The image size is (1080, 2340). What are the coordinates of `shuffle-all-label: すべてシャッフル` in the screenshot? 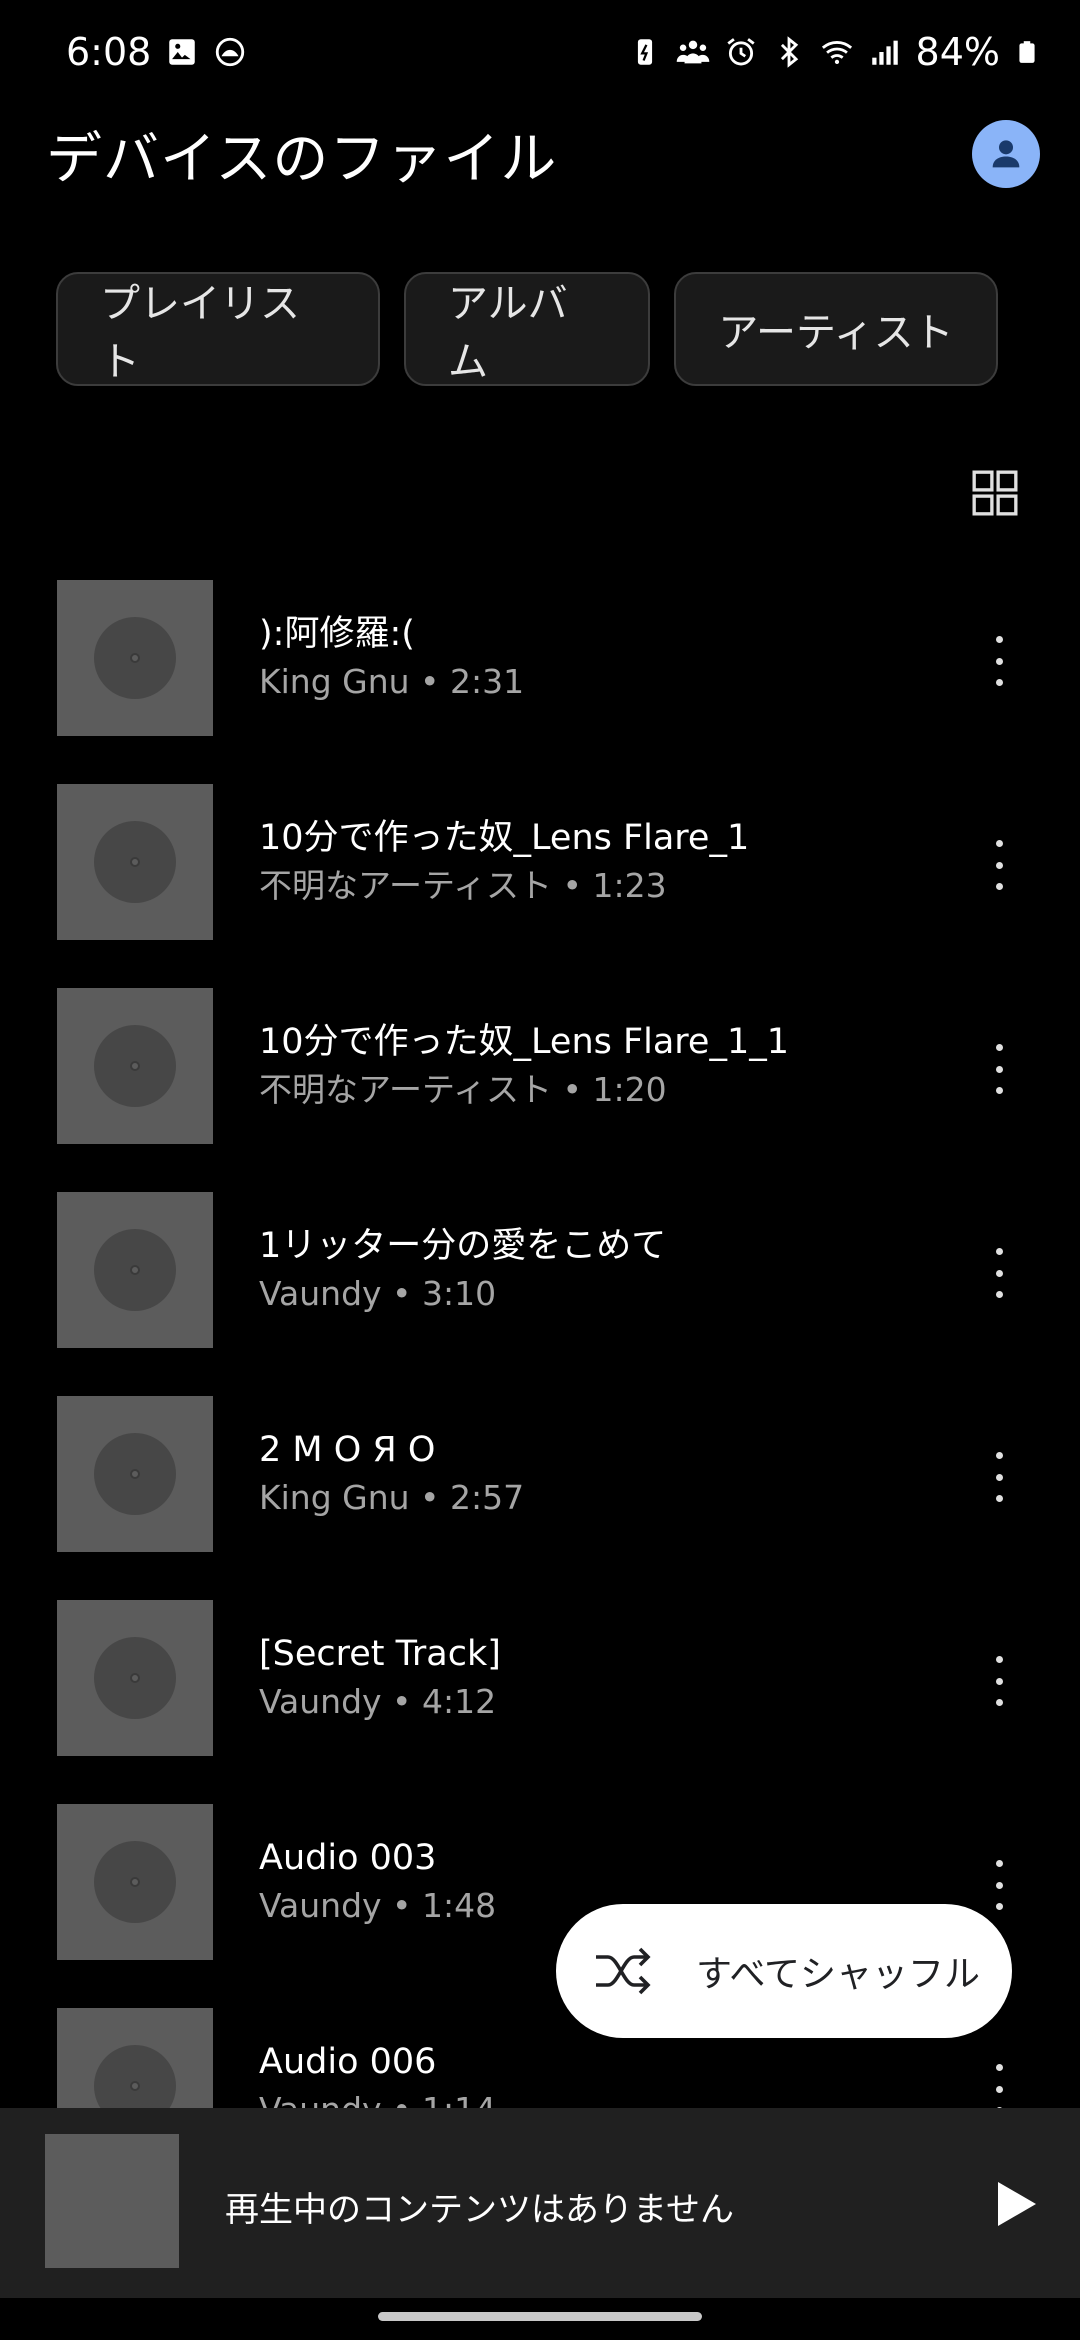 It's located at (838, 1974).